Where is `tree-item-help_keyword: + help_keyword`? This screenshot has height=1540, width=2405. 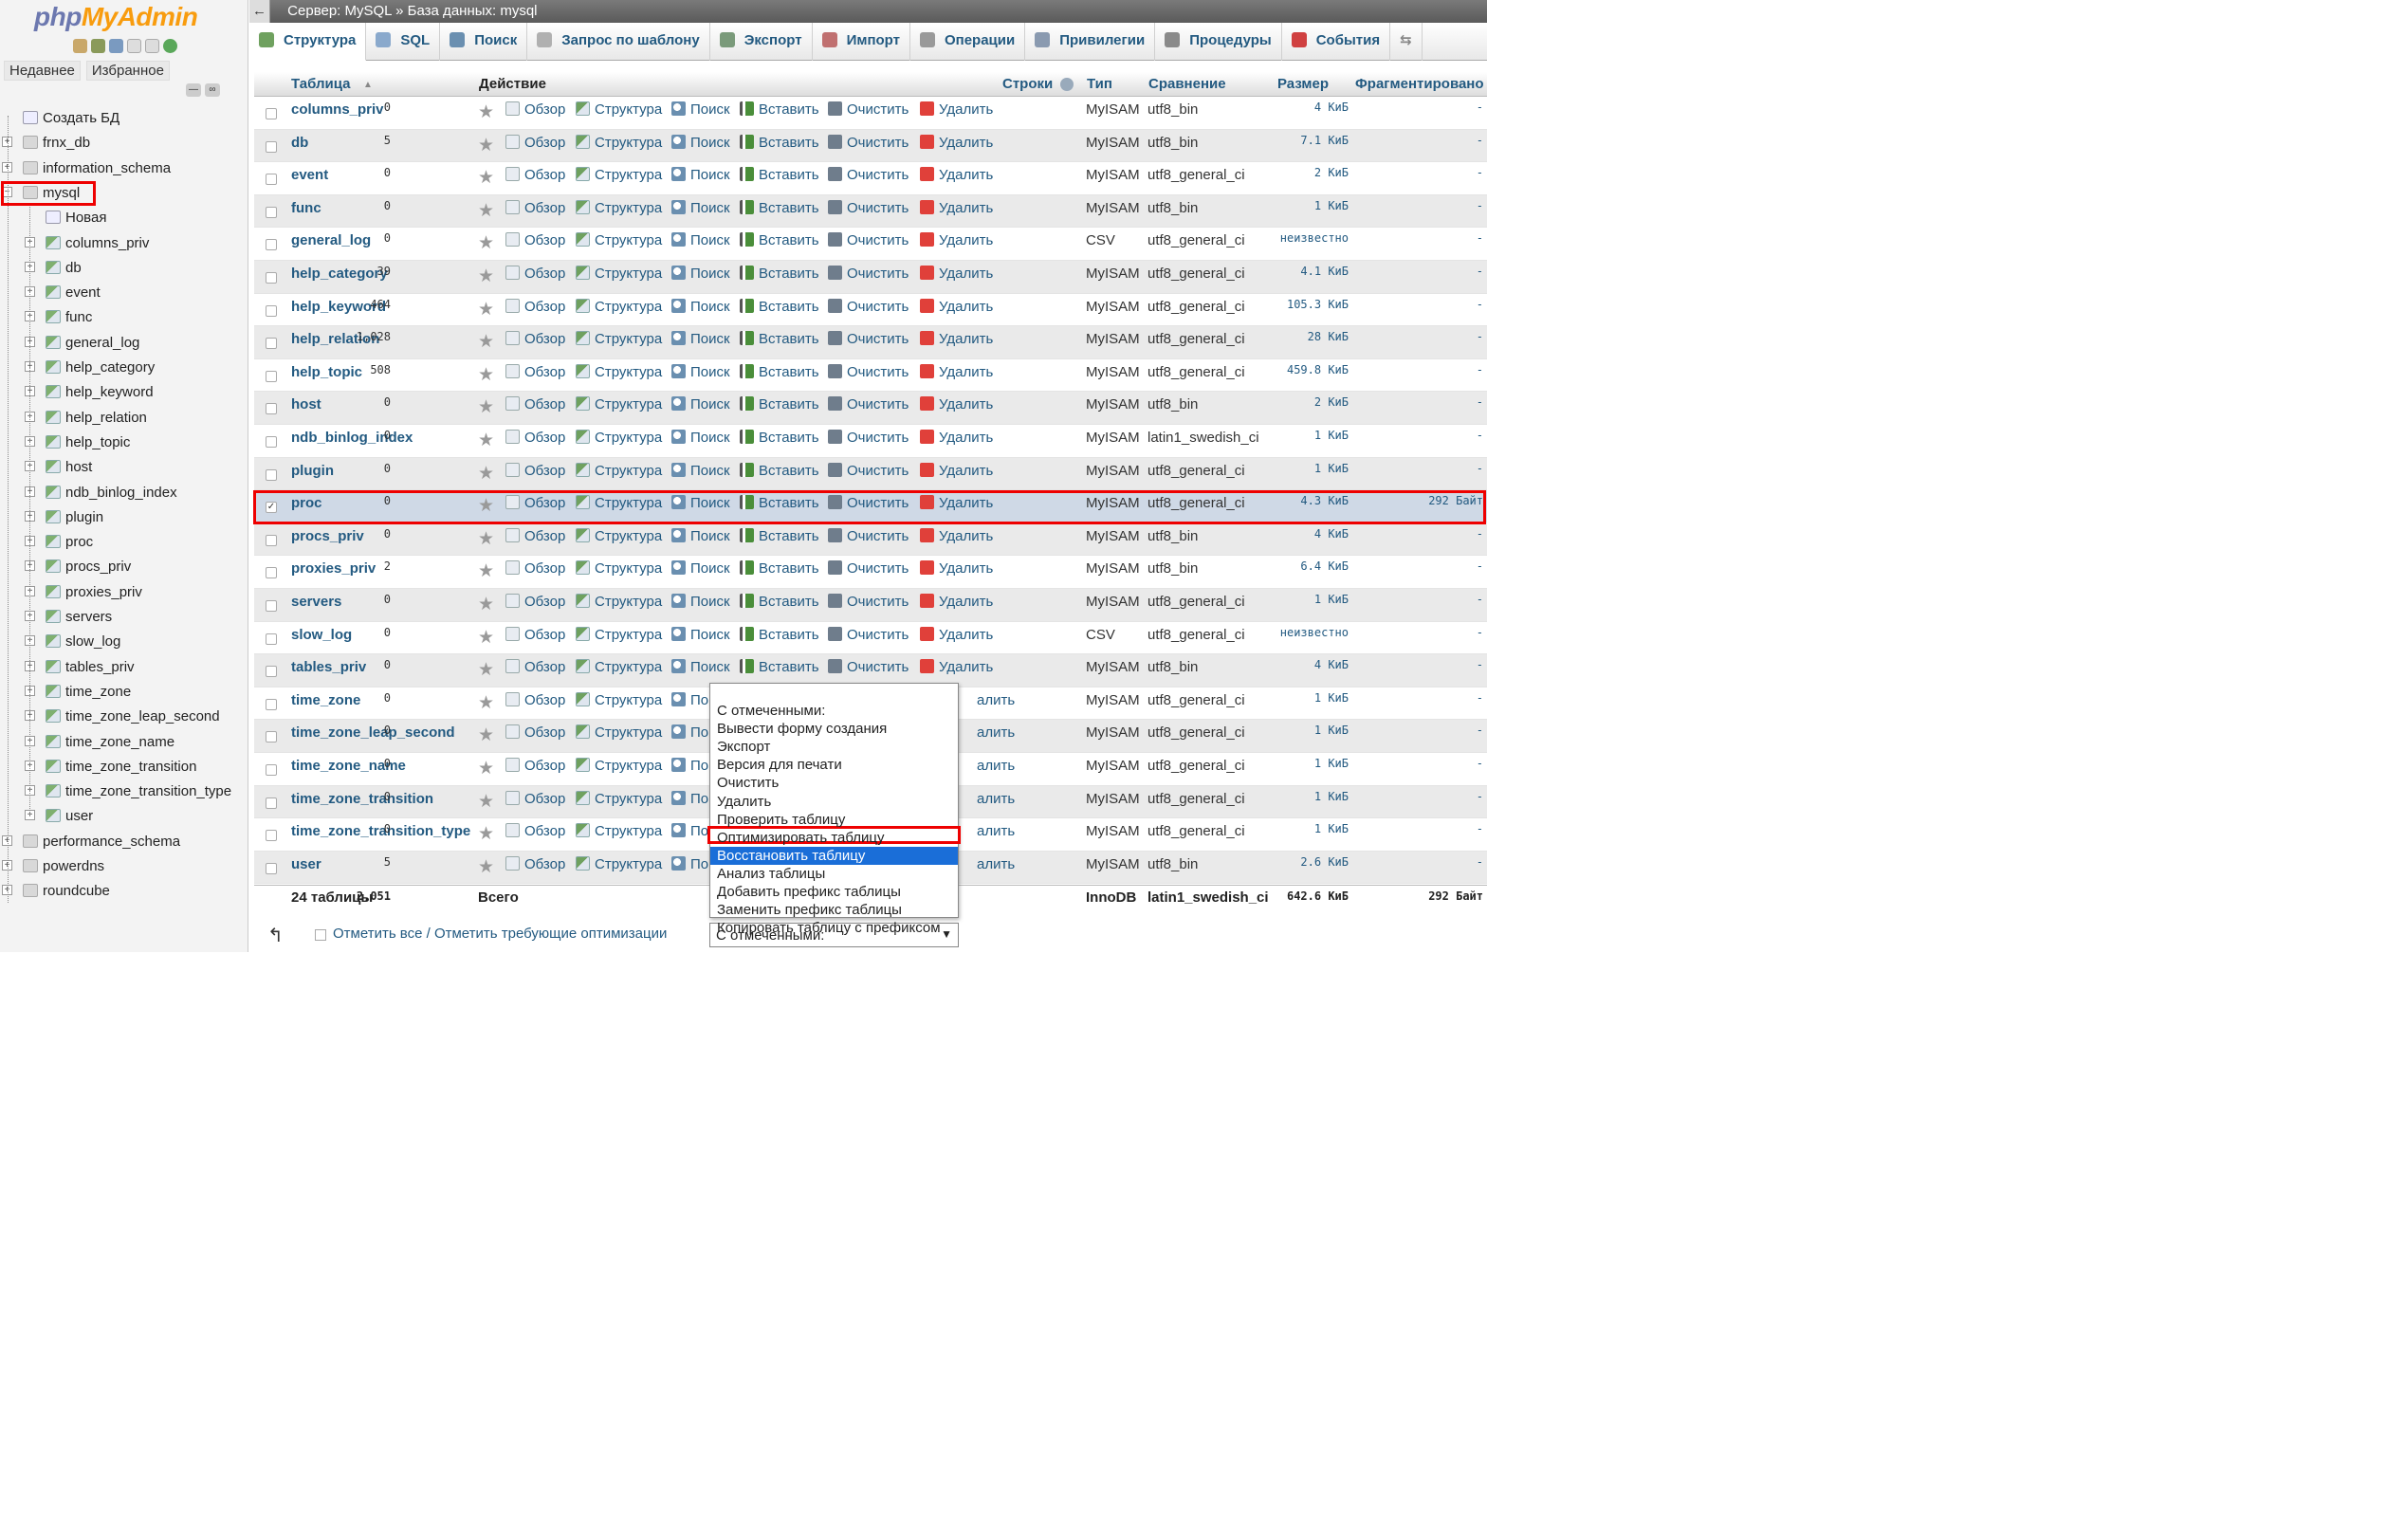
tree-item-help_keyword: + help_keyword is located at coordinates (89, 392).